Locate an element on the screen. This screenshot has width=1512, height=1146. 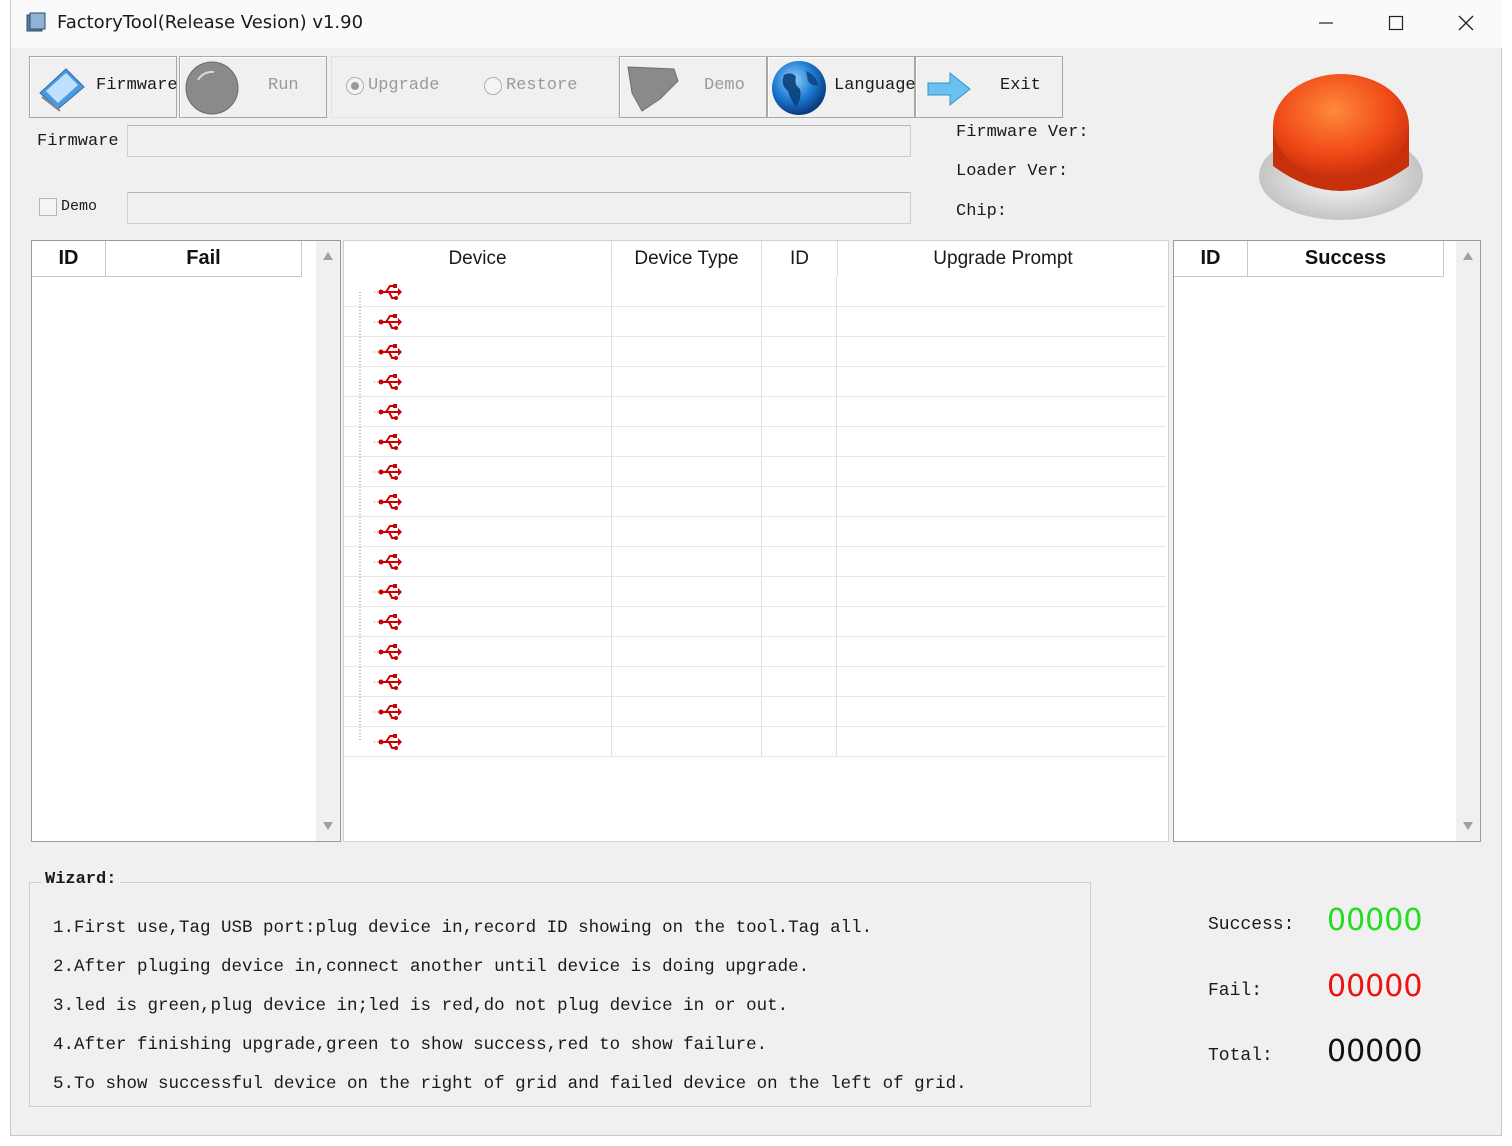
demo-path-field is located at coordinates (519, 208).